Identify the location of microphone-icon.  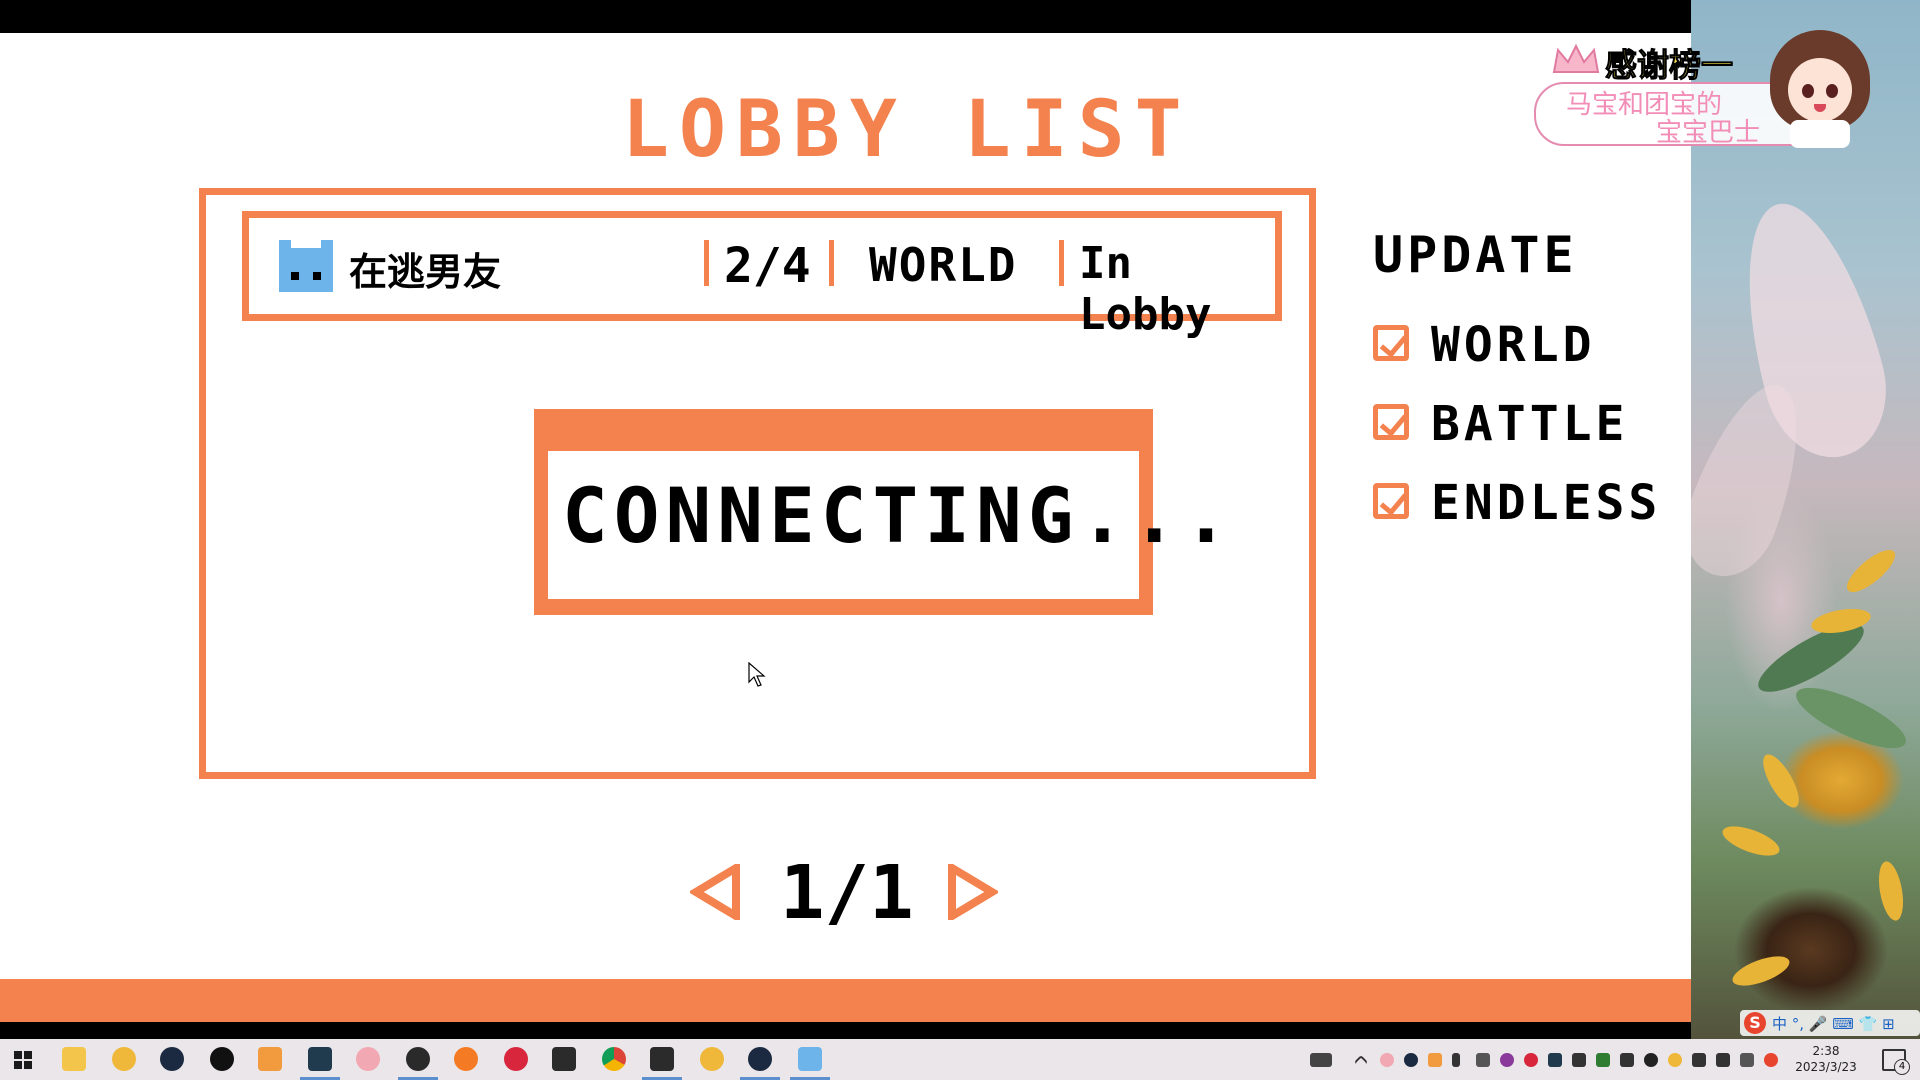
(1456, 1060).